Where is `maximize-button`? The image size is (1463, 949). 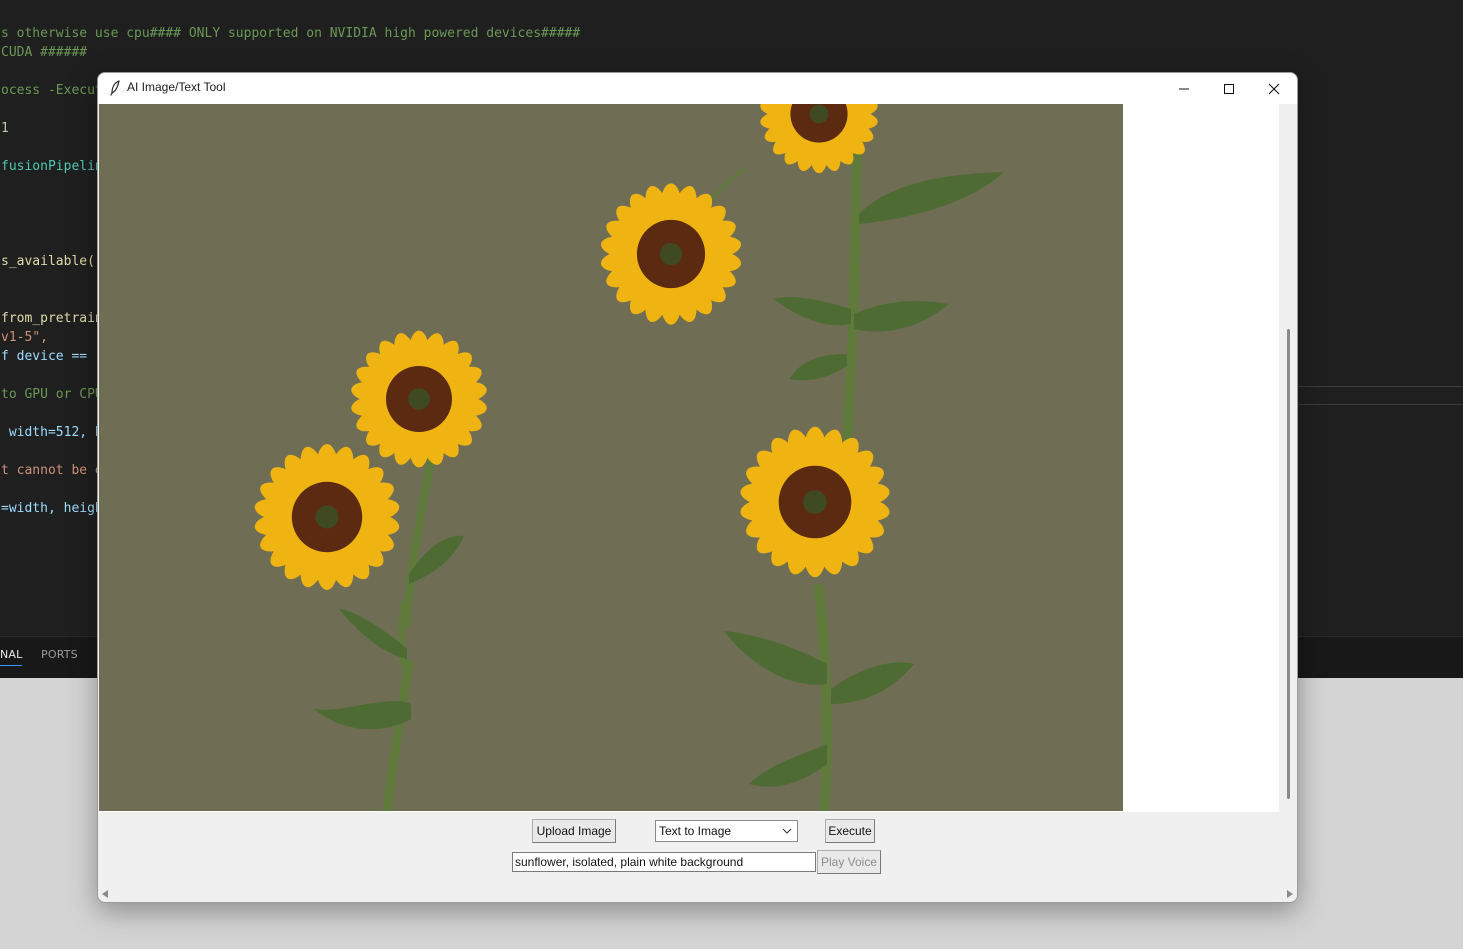 maximize-button is located at coordinates (1229, 88).